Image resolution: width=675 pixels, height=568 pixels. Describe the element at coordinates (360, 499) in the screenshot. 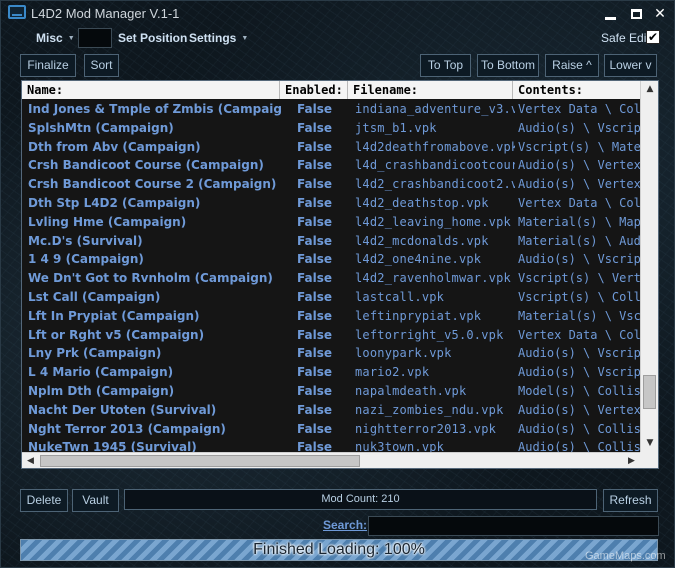

I see `mod-count: Mod Count: 210` at that location.